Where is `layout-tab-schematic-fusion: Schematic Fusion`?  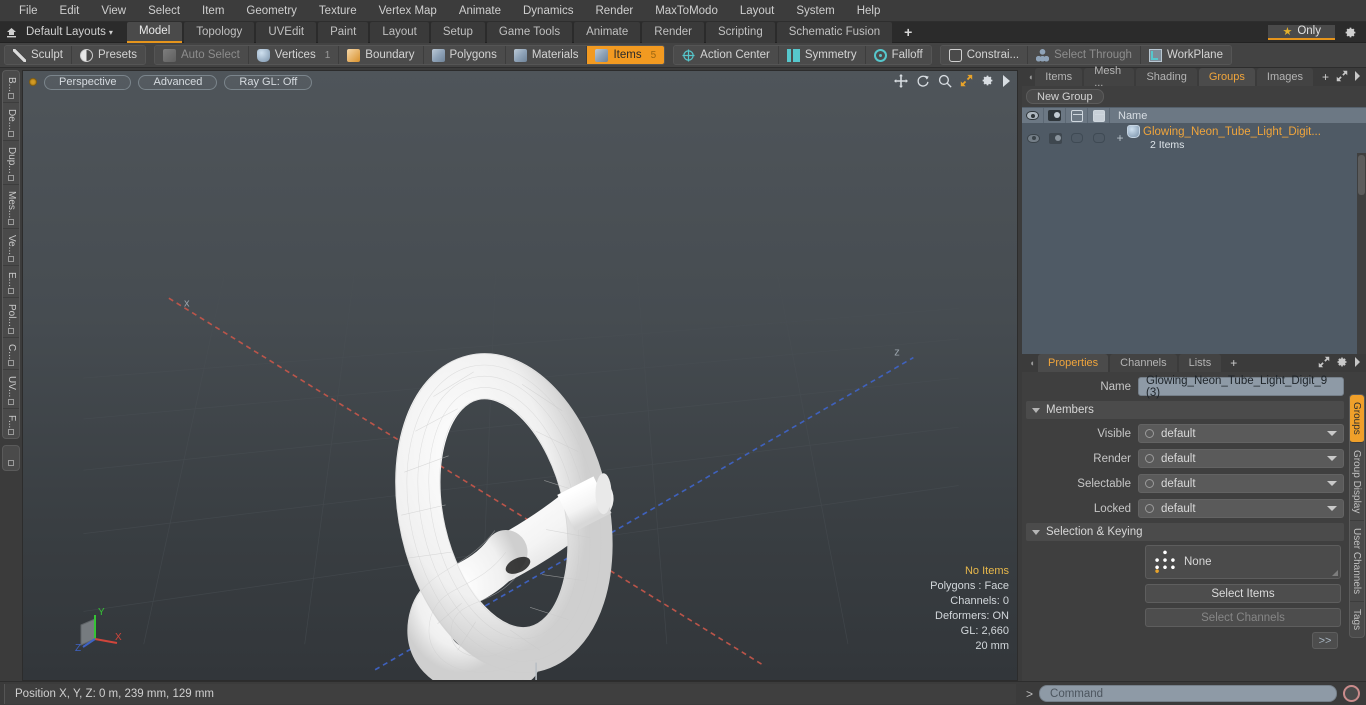 layout-tab-schematic-fusion: Schematic Fusion is located at coordinates (834, 32).